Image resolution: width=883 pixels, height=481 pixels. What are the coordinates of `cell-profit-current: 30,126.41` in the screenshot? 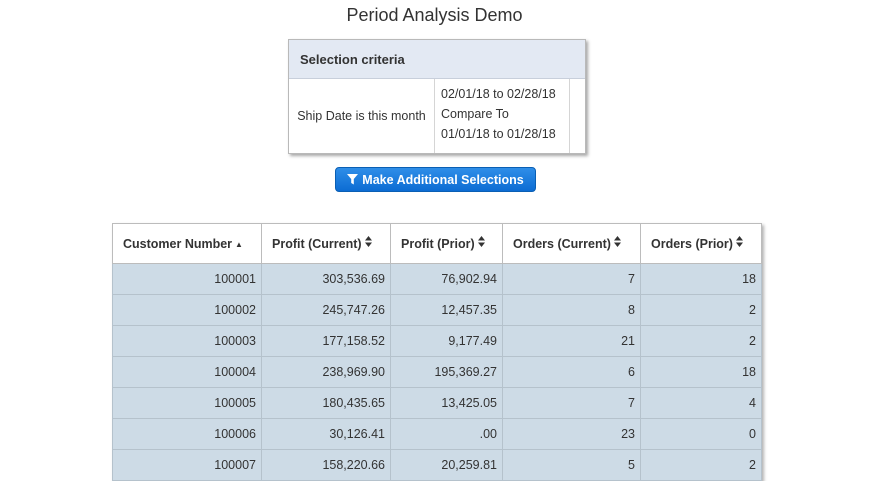 It's located at (326, 434).